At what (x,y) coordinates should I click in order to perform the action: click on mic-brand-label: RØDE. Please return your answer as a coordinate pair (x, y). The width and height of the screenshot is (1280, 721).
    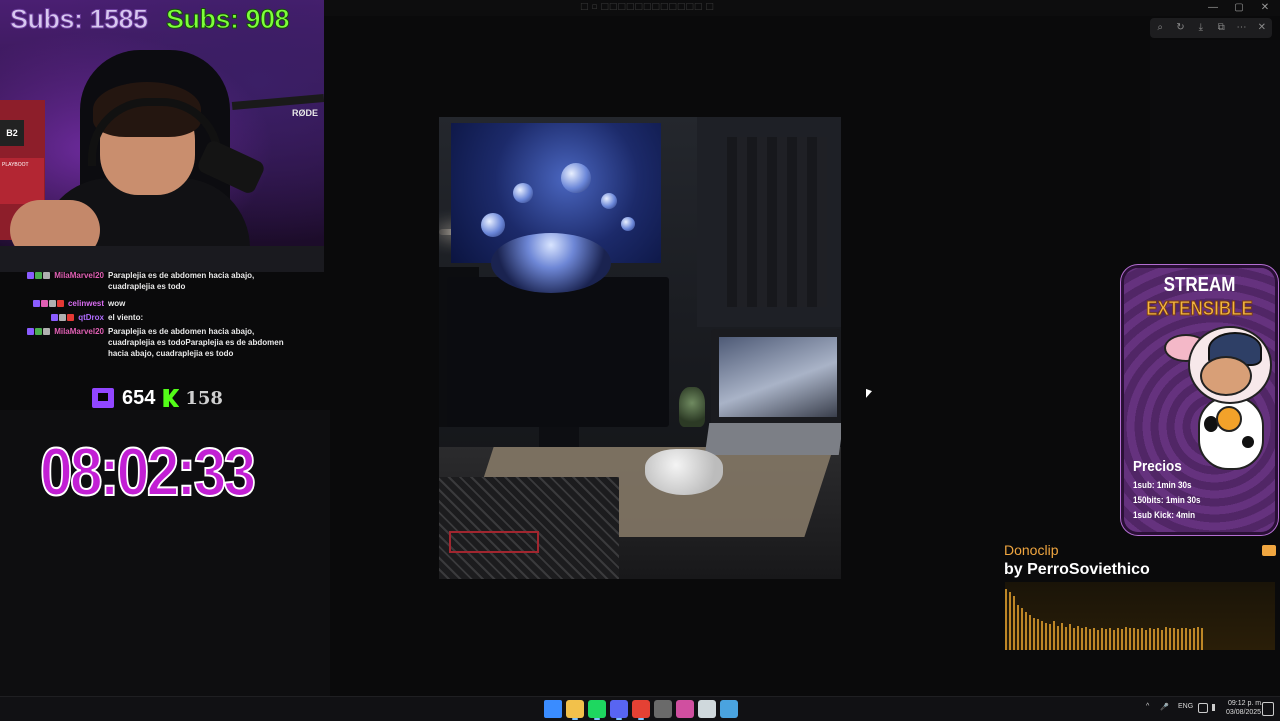
    Looking at the image, I should click on (305, 113).